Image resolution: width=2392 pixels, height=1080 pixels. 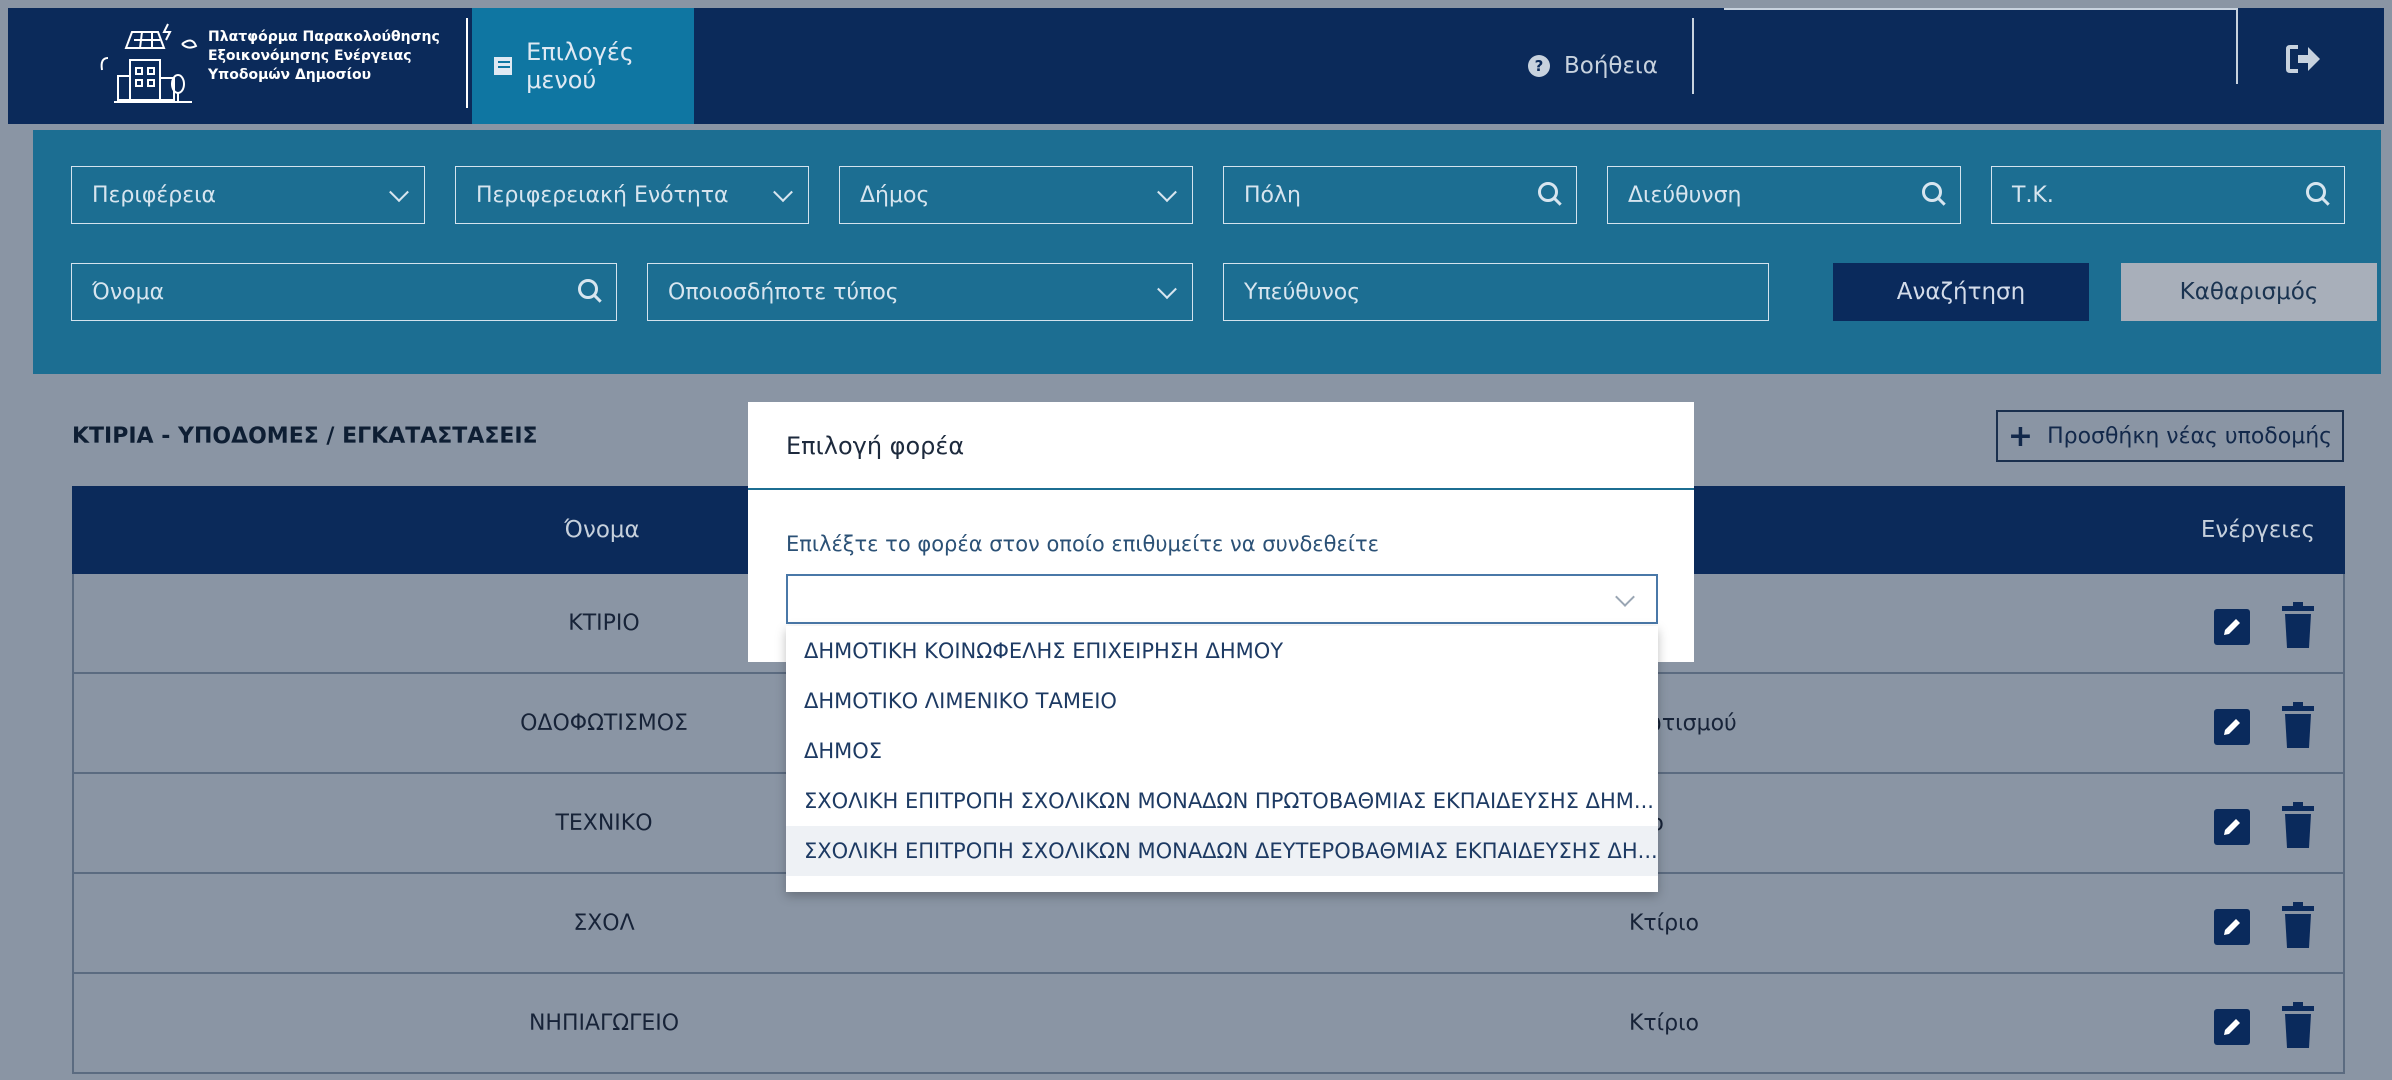 I want to click on logout-button, so click(x=2306, y=59).